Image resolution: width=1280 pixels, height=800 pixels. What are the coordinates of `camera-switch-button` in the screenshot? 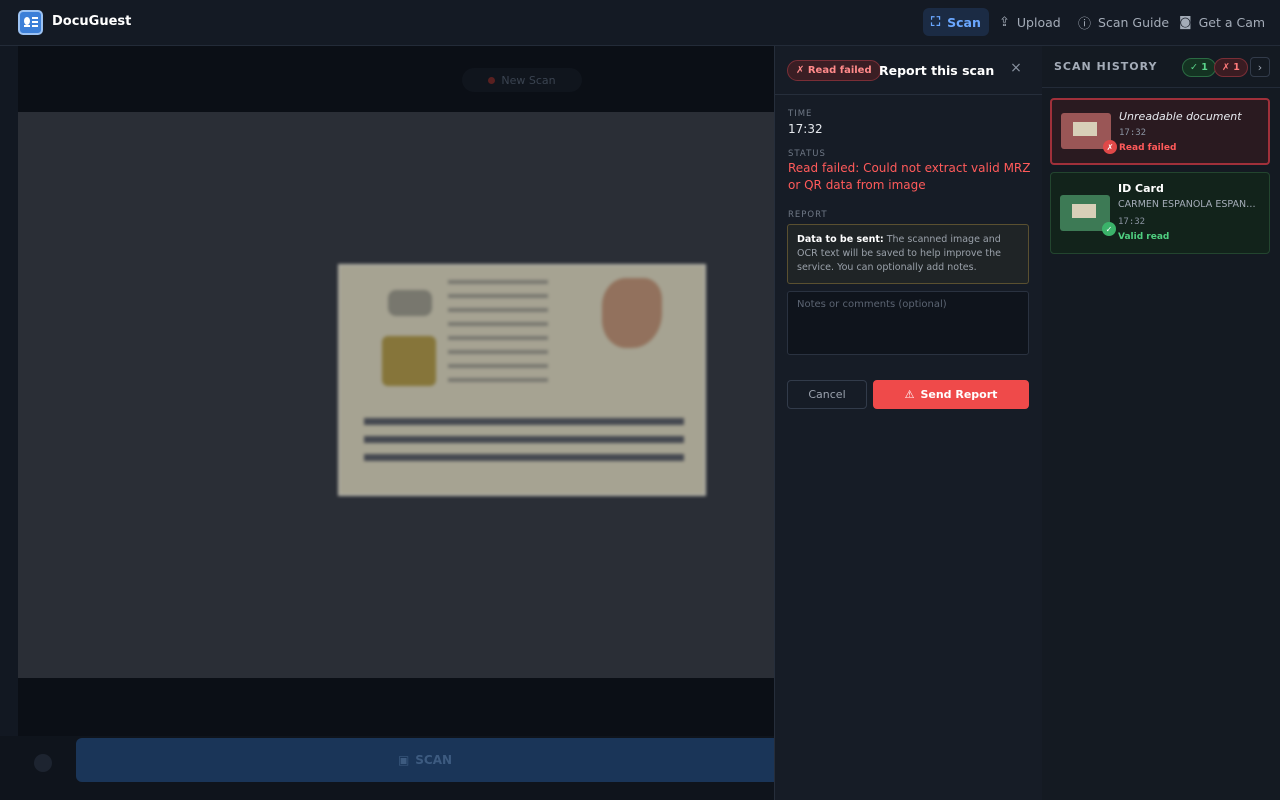 It's located at (43, 763).